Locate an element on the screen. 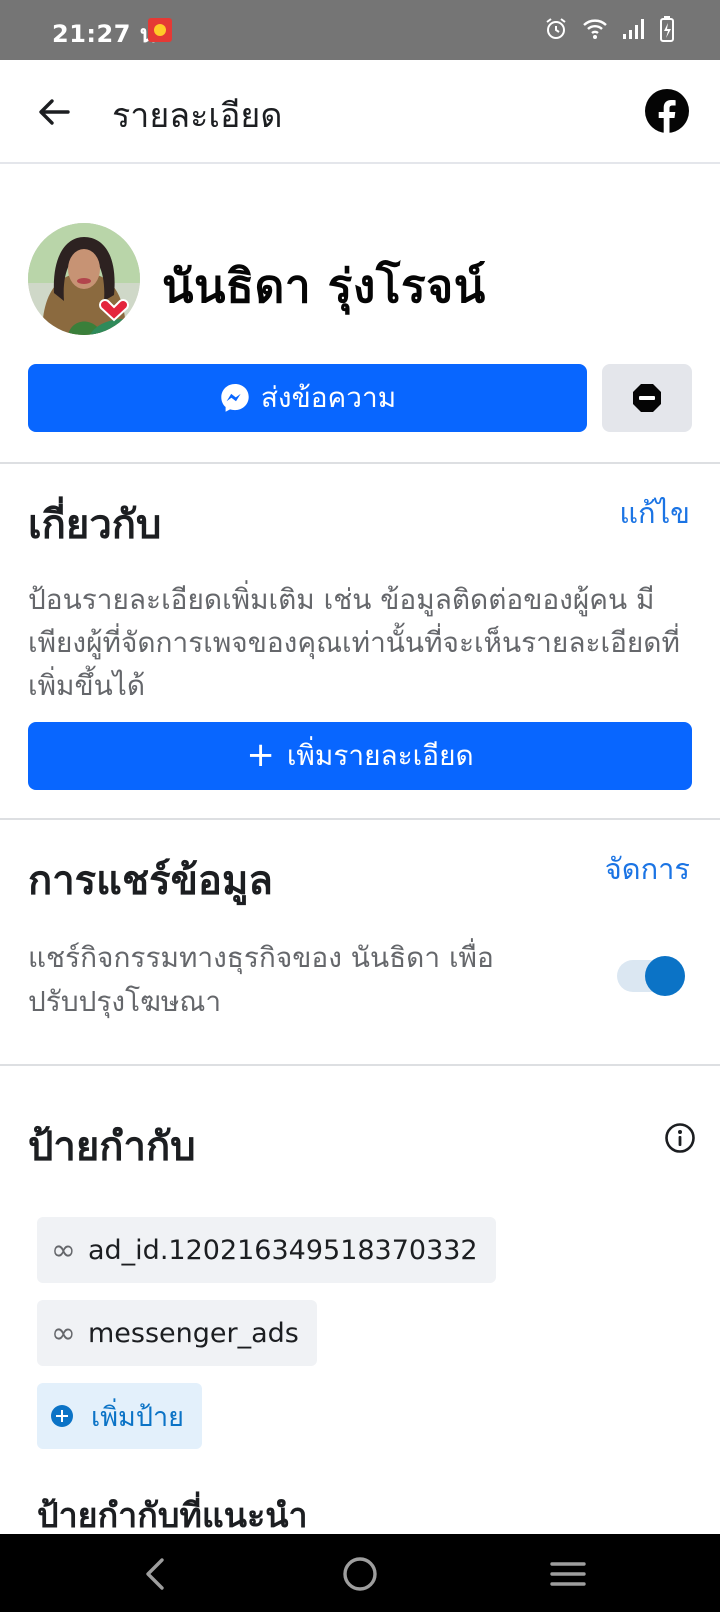  add-details-button: + เพิ่มรายละเอียด is located at coordinates (360, 756).